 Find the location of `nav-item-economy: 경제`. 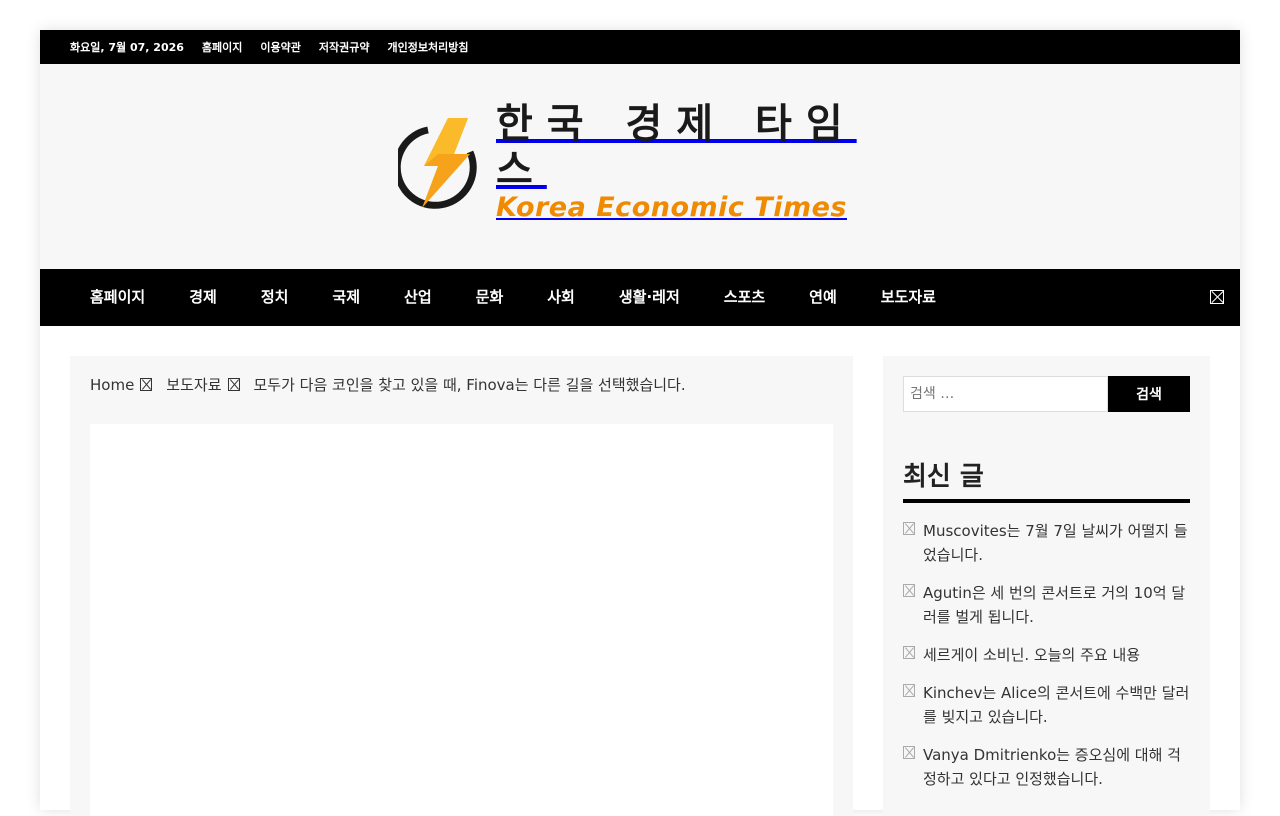

nav-item-economy: 경제 is located at coordinates (203, 297).